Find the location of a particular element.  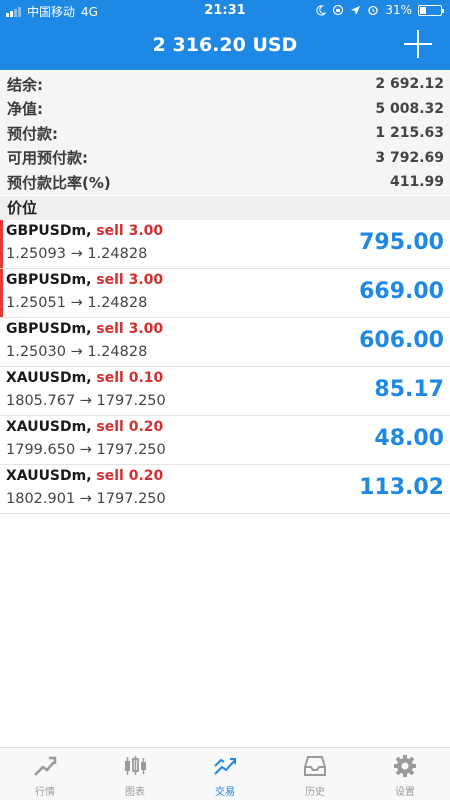

tab-label: 设置 is located at coordinates (405, 792).